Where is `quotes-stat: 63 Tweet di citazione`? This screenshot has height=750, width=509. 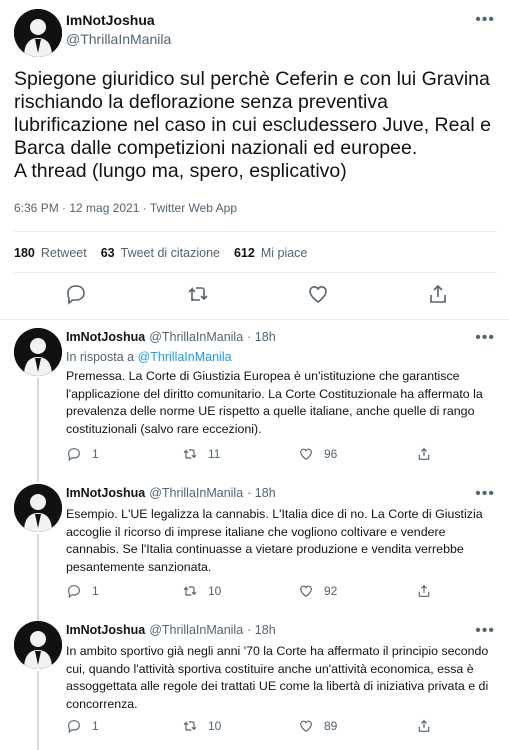
quotes-stat: 63 Tweet di citazione is located at coordinates (160, 253).